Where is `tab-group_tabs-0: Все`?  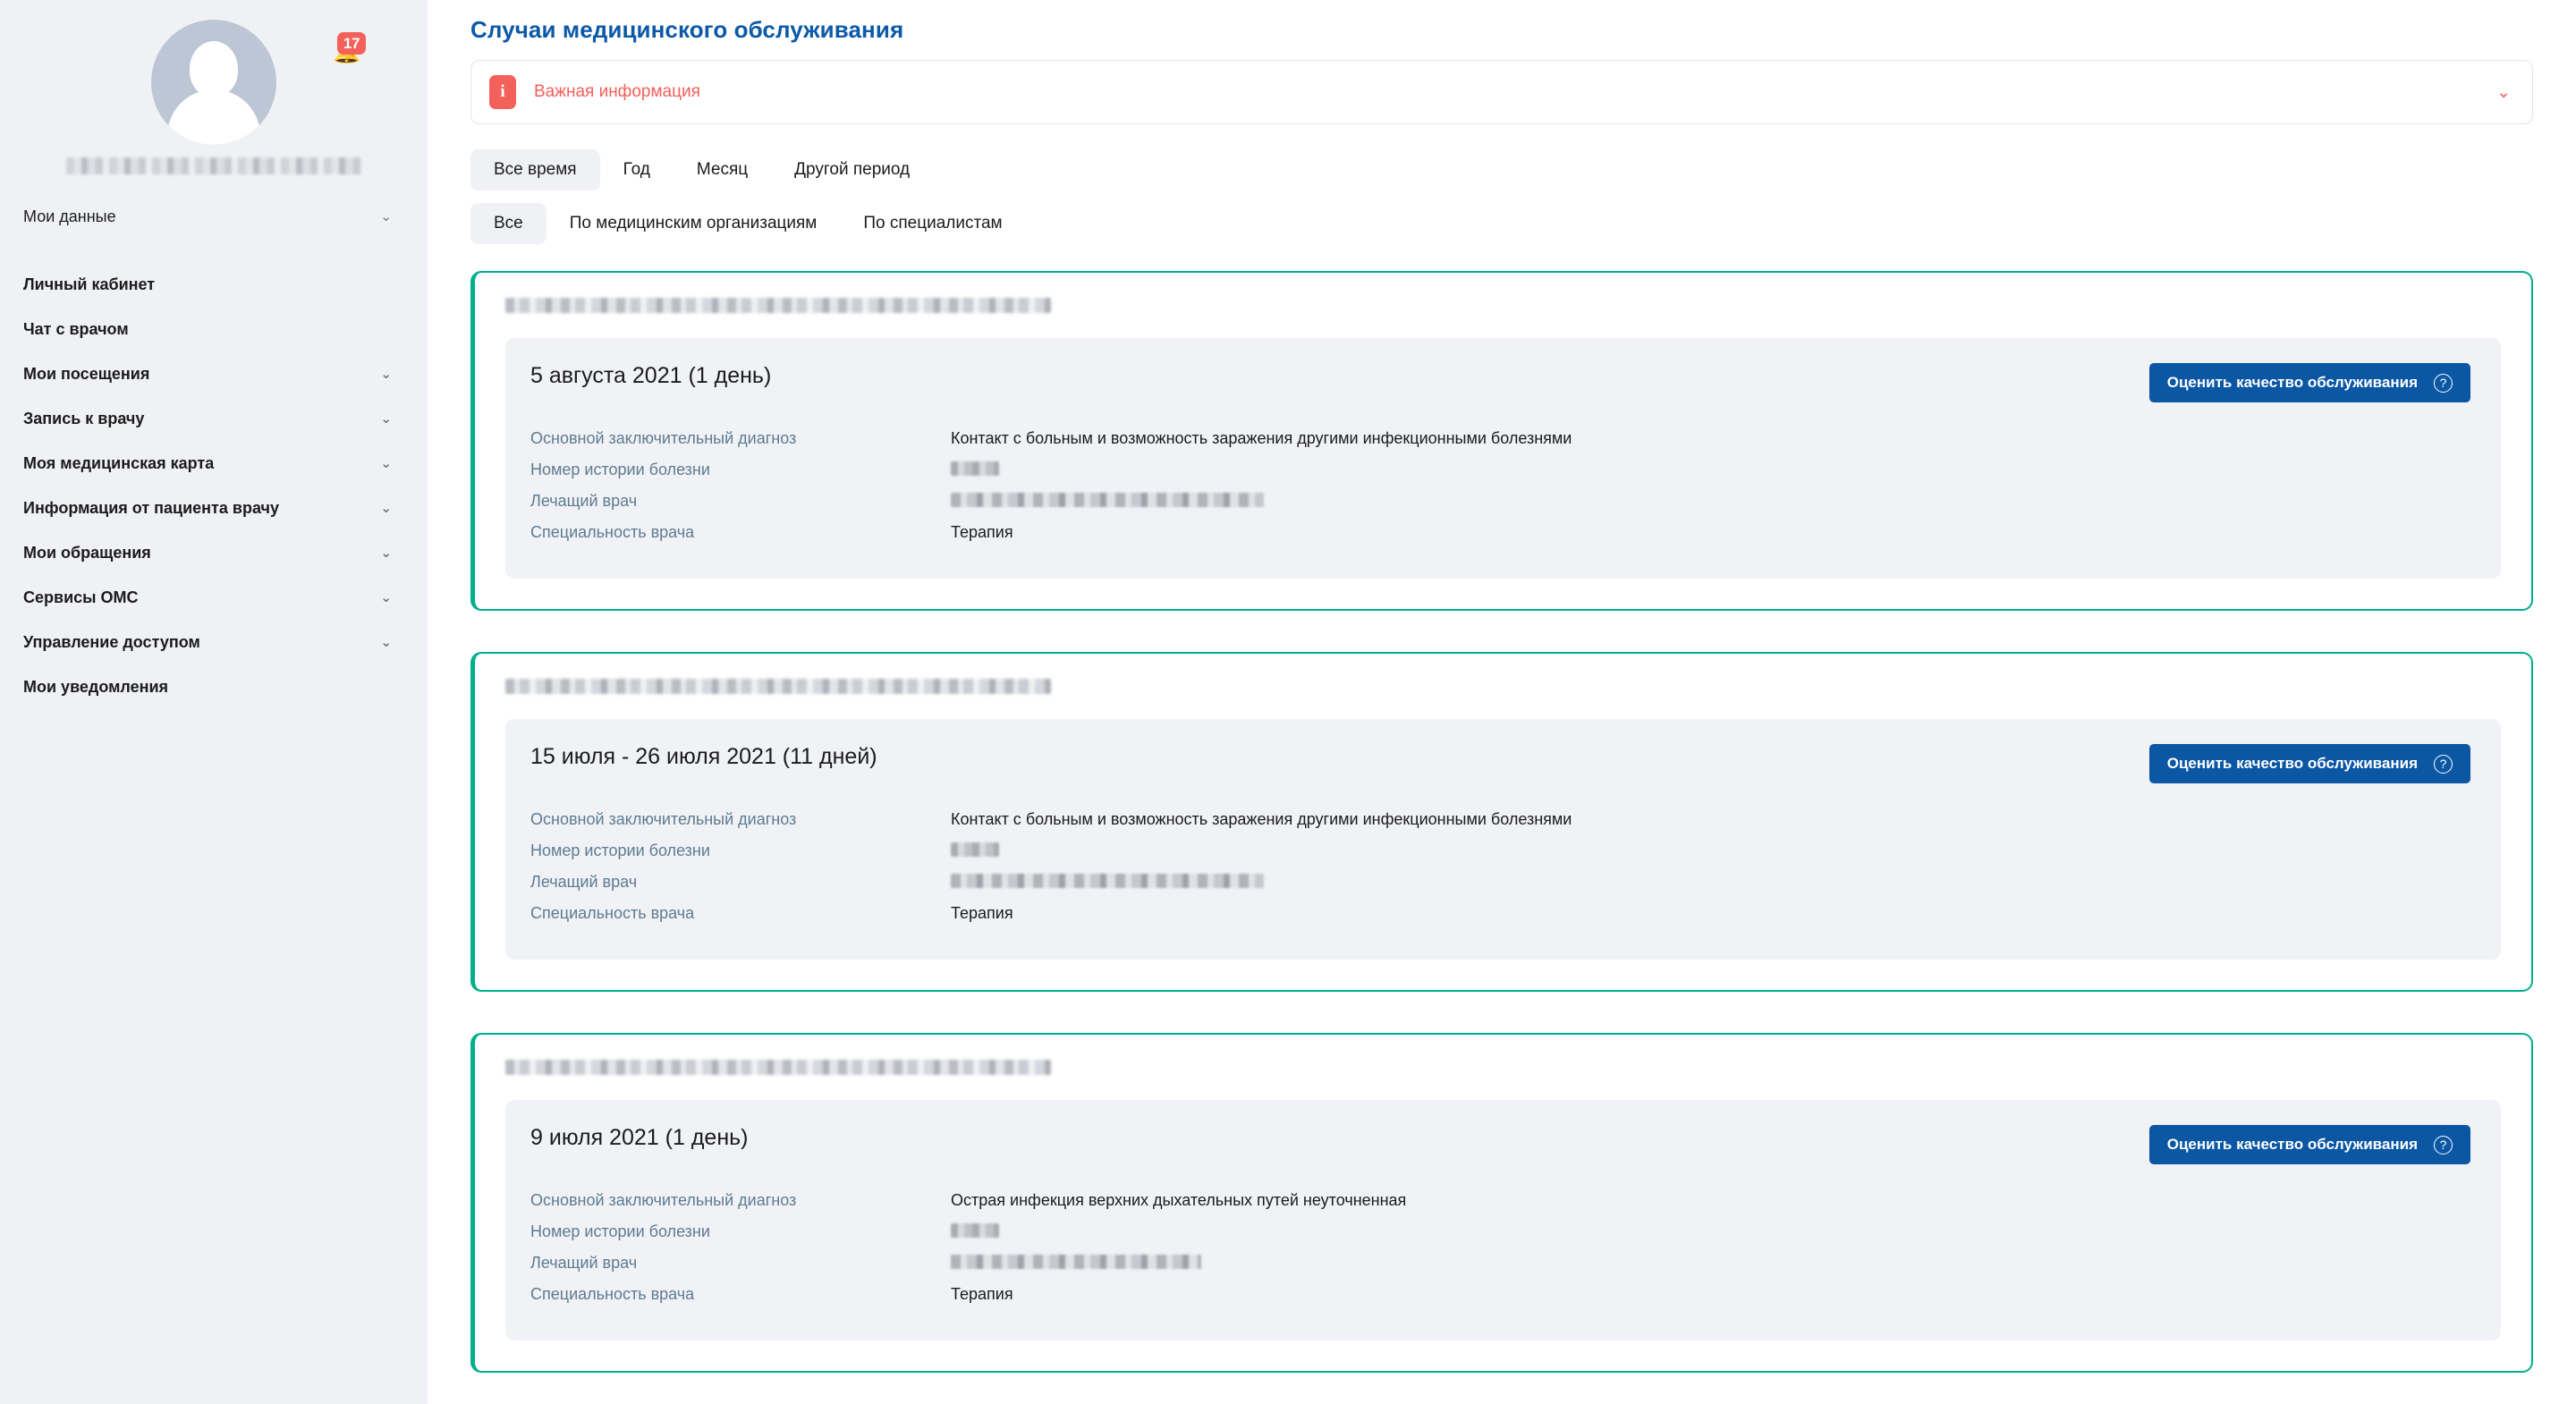 tab-group_tabs-0: Все is located at coordinates (508, 223).